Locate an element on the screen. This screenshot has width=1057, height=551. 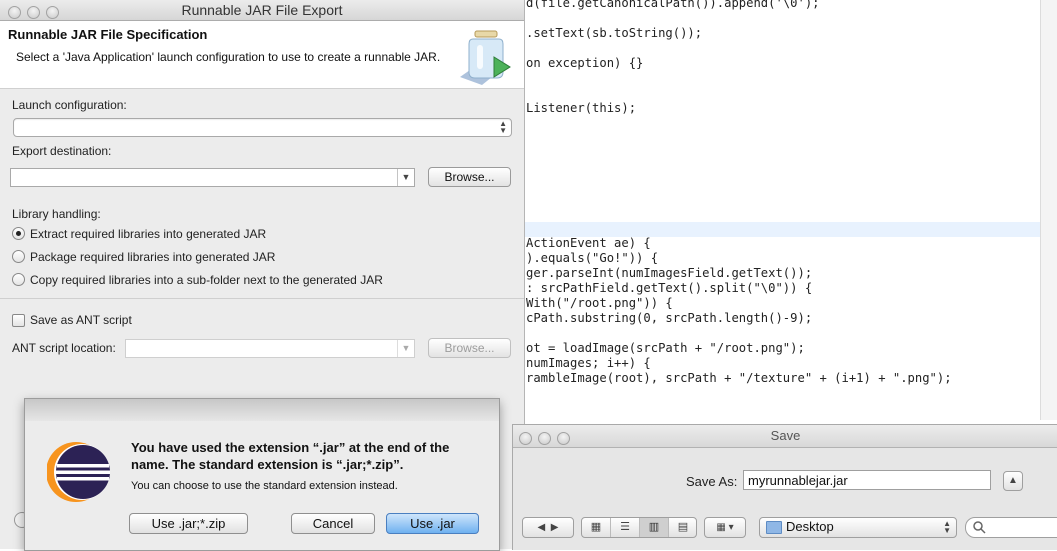
expand-panel-button: ▲ is located at coordinates (1013, 481).